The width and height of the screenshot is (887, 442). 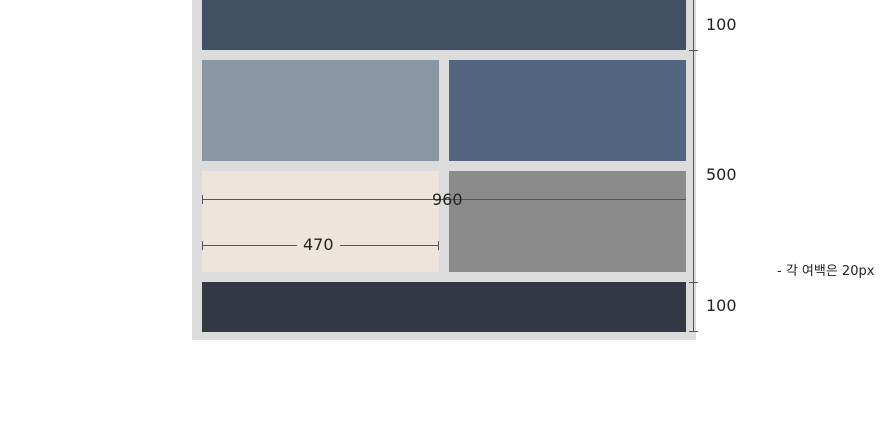 I want to click on width-960-label: 960, so click(x=447, y=199).